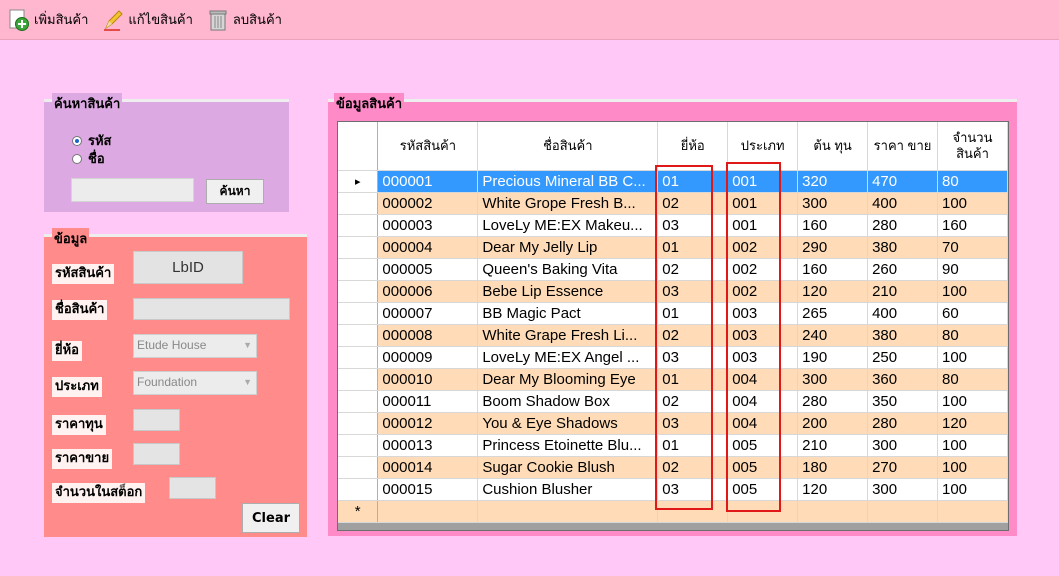 This screenshot has width=1059, height=576. What do you see at coordinates (693, 146) in the screenshot?
I see `column-header: ยี่ห้อ` at bounding box center [693, 146].